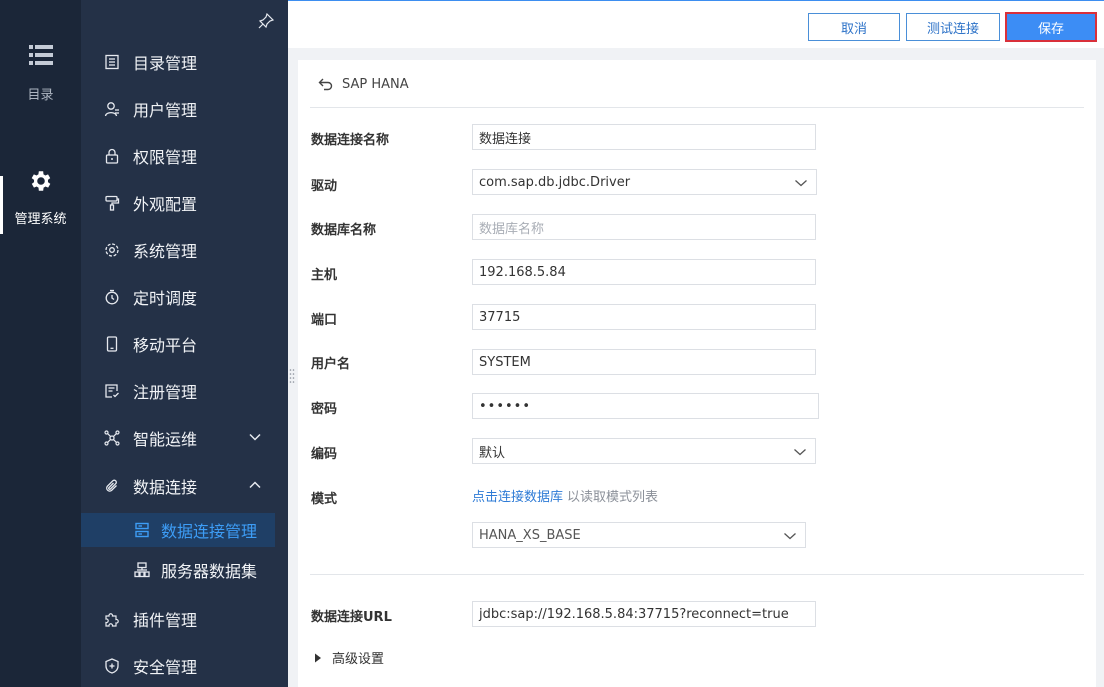 The width and height of the screenshot is (1104, 687). I want to click on rail-system-label: 管理系统, so click(40, 219).